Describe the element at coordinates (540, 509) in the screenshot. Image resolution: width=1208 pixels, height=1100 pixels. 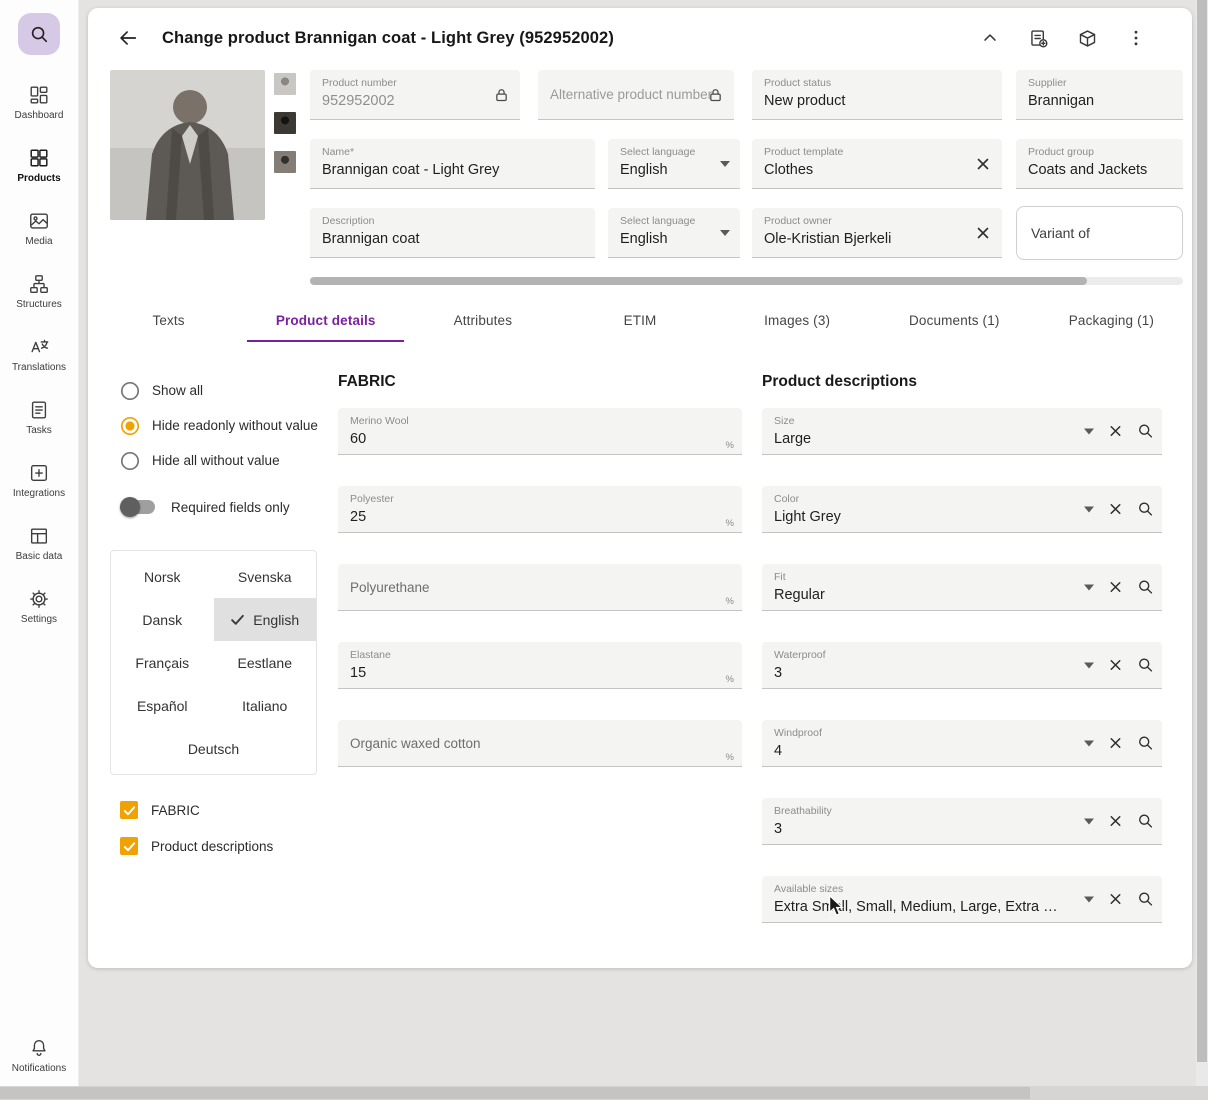
I see `polyester-field: Polyester 25 %` at that location.